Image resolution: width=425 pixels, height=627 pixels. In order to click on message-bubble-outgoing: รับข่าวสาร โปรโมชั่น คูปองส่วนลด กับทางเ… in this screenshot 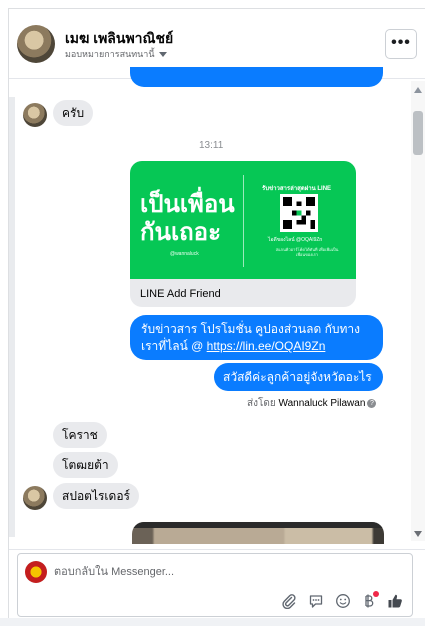, I will do `click(256, 337)`.